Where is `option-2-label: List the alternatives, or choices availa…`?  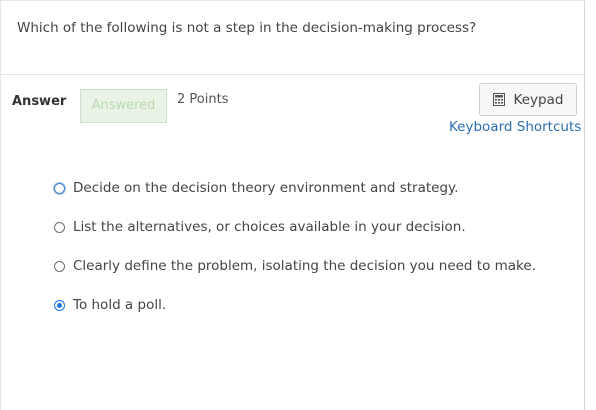
option-2-label: List the alternatives, or choices availa… is located at coordinates (269, 227).